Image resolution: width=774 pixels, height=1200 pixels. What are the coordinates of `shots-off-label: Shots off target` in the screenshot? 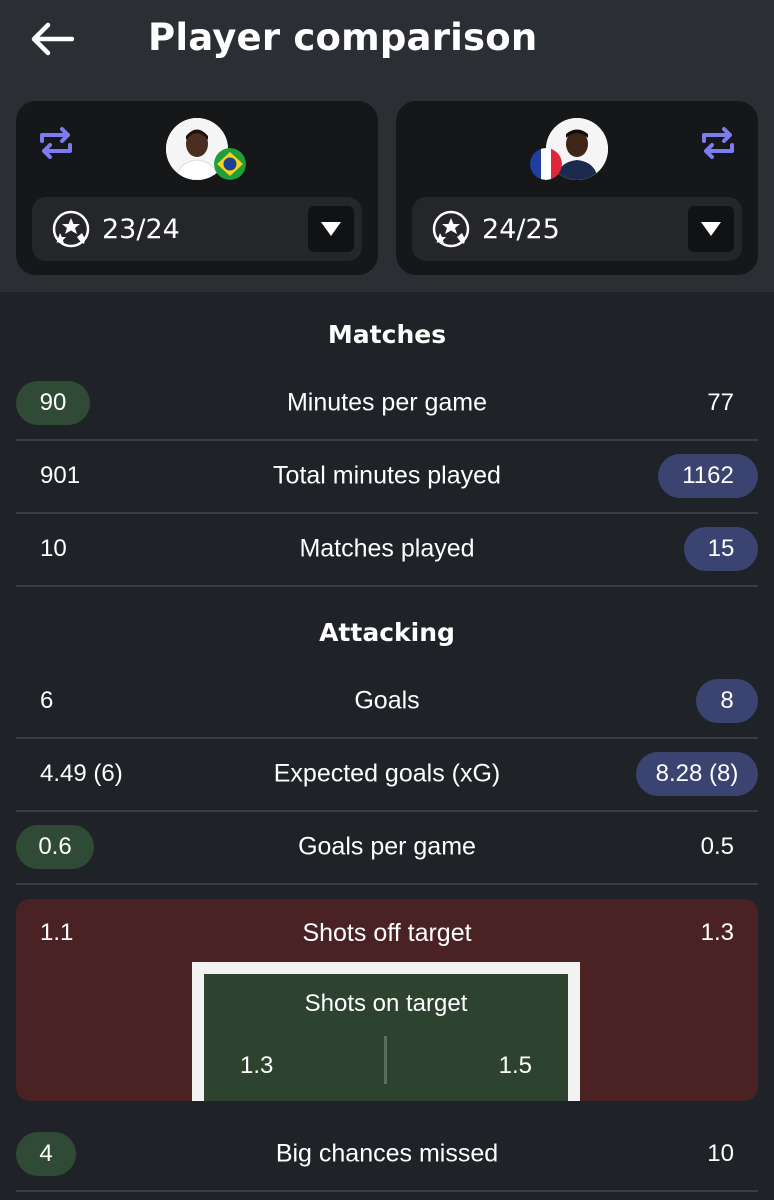 It's located at (387, 933).